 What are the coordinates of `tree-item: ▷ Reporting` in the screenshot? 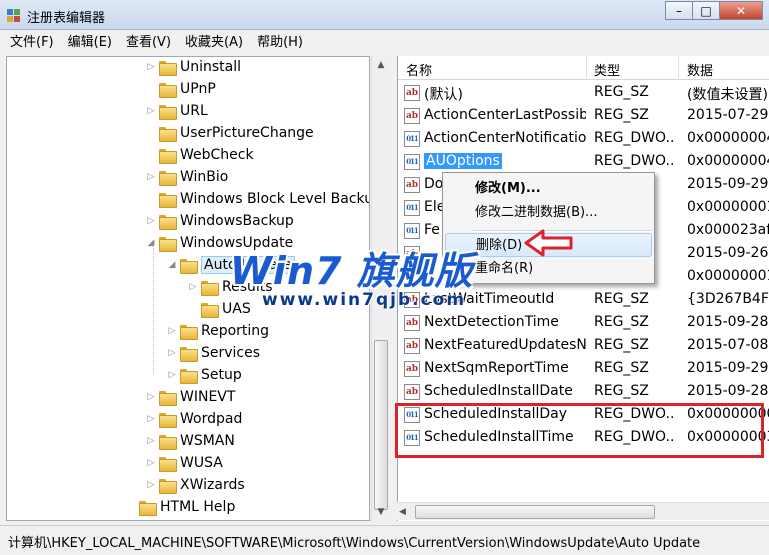 It's located at (217, 331).